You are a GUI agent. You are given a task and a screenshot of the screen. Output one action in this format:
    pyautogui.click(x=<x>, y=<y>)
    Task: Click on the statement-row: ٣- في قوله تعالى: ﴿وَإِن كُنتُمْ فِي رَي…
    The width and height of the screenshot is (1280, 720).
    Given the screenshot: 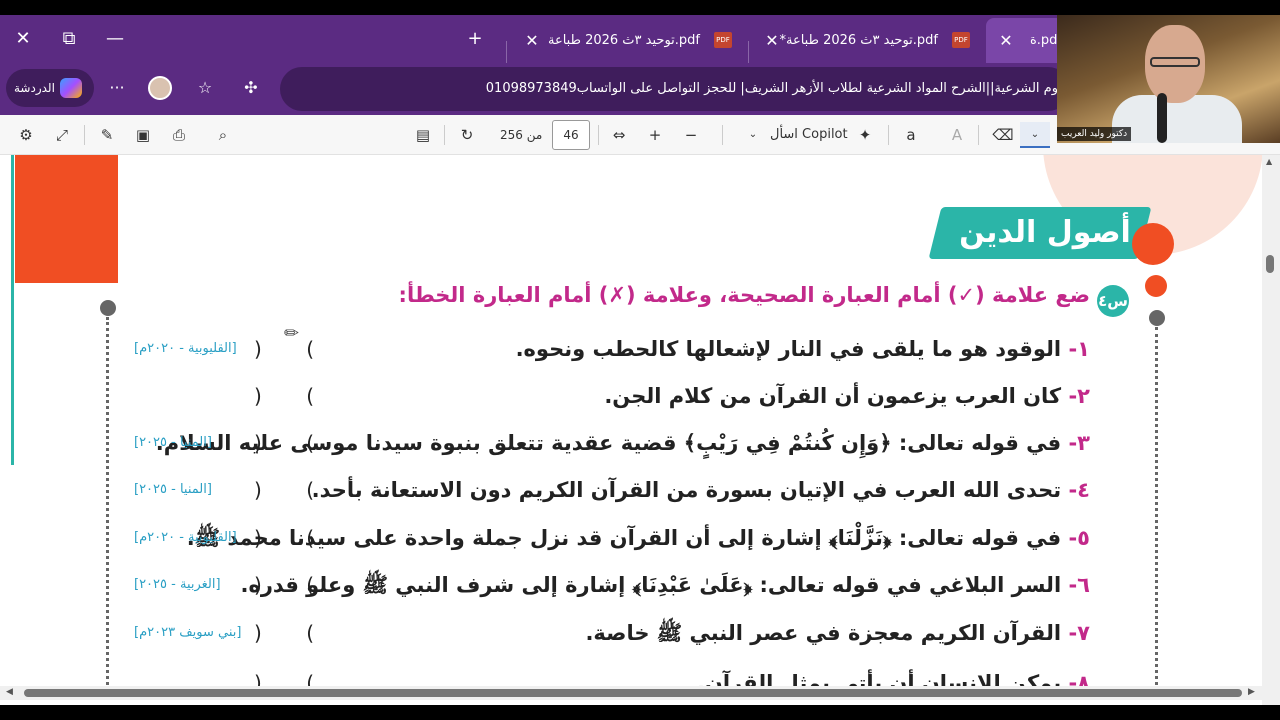 What is the action you would take?
    pyautogui.click(x=610, y=443)
    